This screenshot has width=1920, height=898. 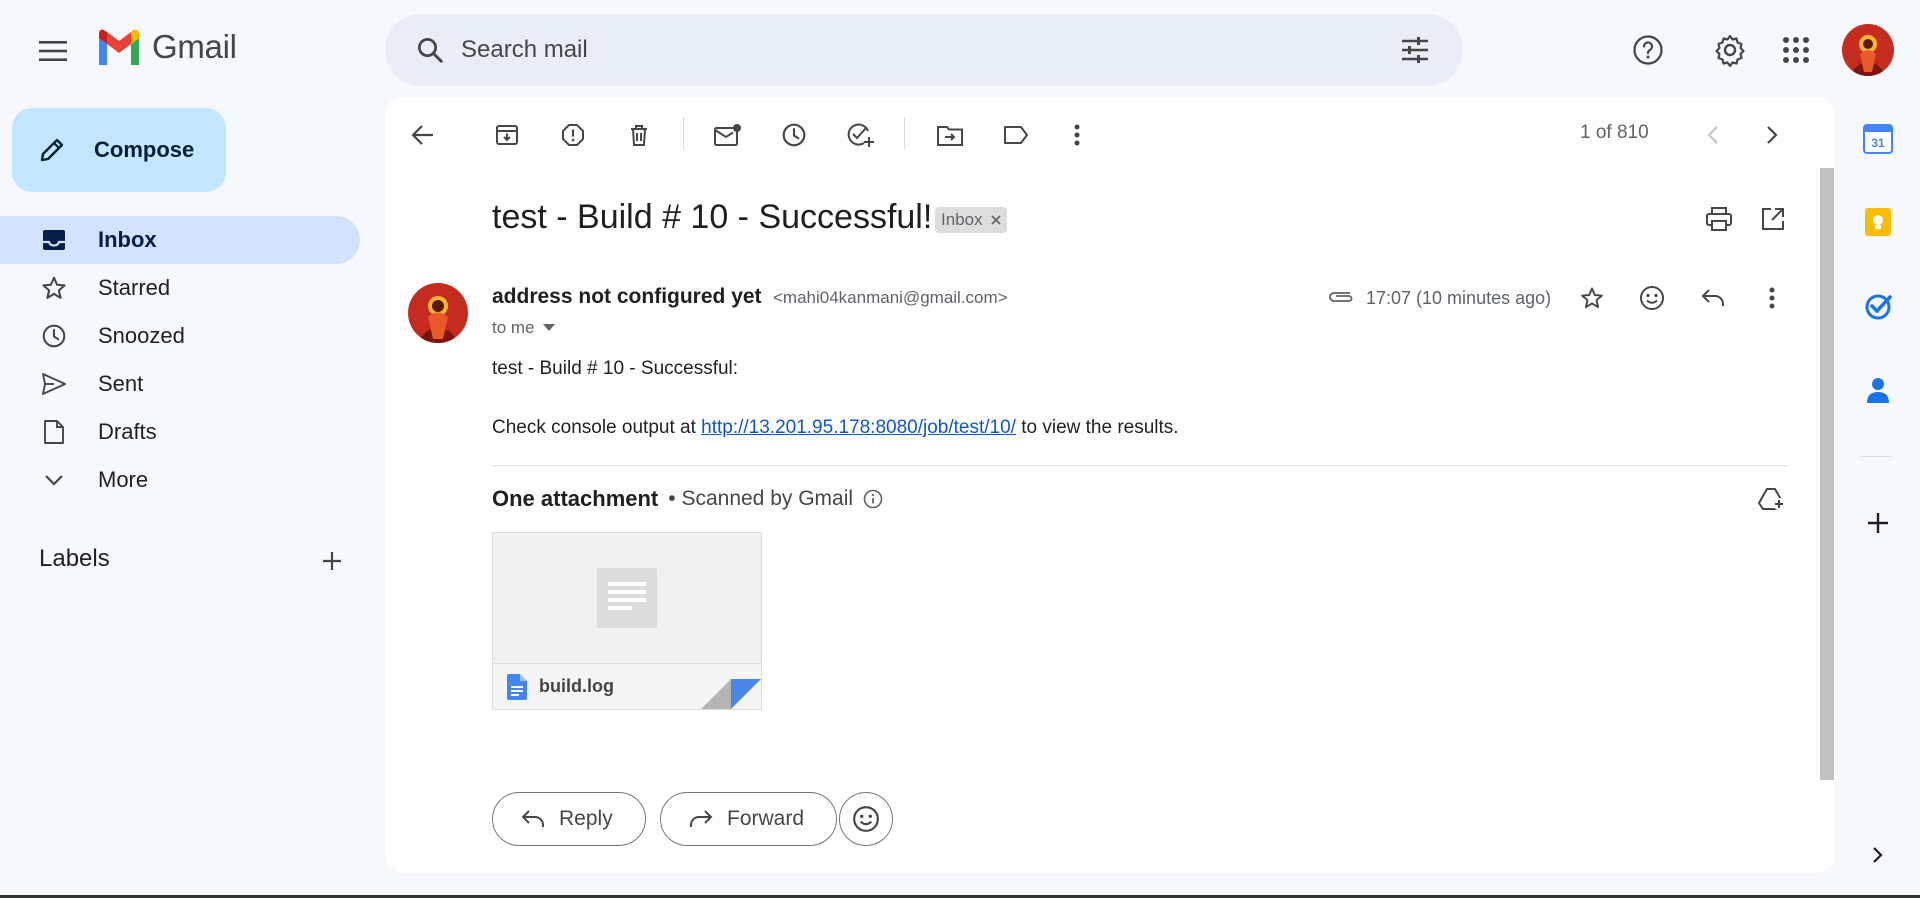 What do you see at coordinates (1415, 50) in the screenshot?
I see `search-options-icon` at bounding box center [1415, 50].